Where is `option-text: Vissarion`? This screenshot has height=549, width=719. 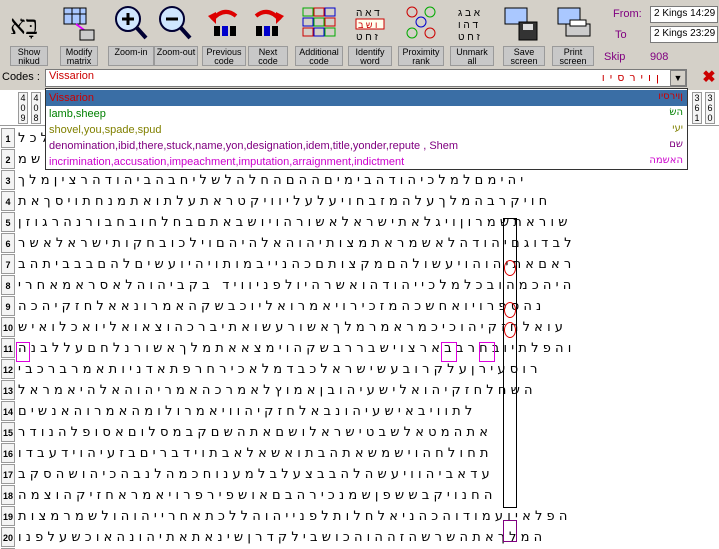
option-text: Vissarion is located at coordinates (72, 98).